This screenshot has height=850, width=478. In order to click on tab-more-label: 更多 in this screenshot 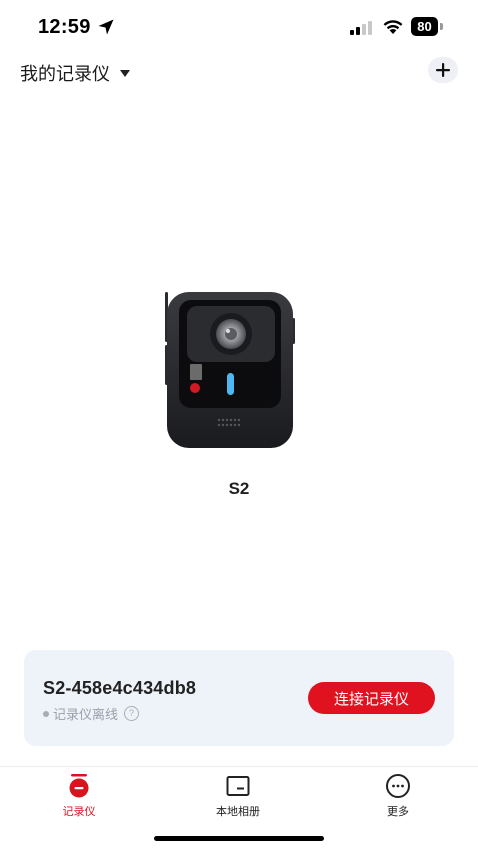, I will do `click(398, 812)`.